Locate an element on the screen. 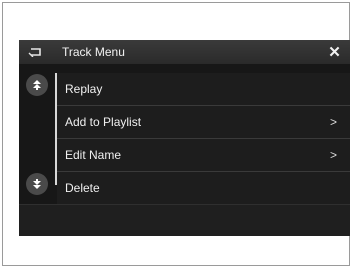 The width and height of the screenshot is (353, 268). scroll-up-icon is located at coordinates (37, 85).